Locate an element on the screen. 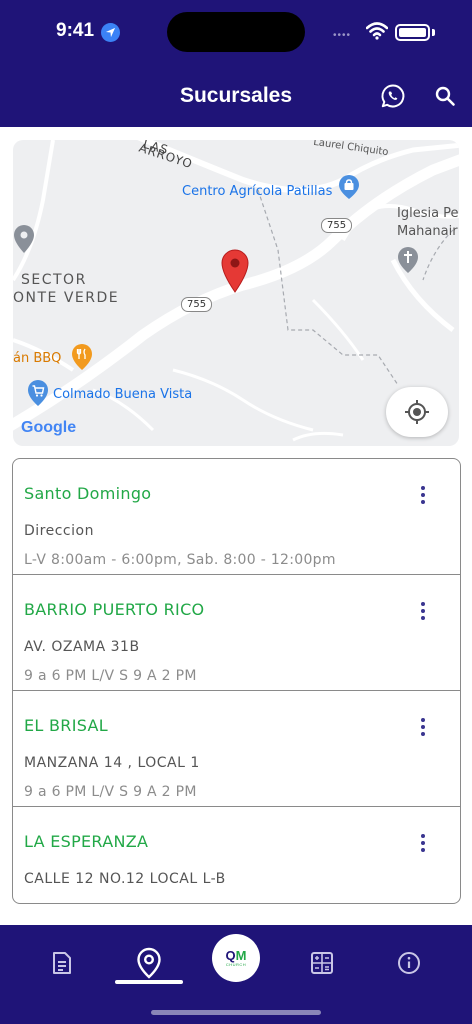 Image resolution: width=472 pixels, height=1024 pixels. whatsapp-icon is located at coordinates (393, 96).